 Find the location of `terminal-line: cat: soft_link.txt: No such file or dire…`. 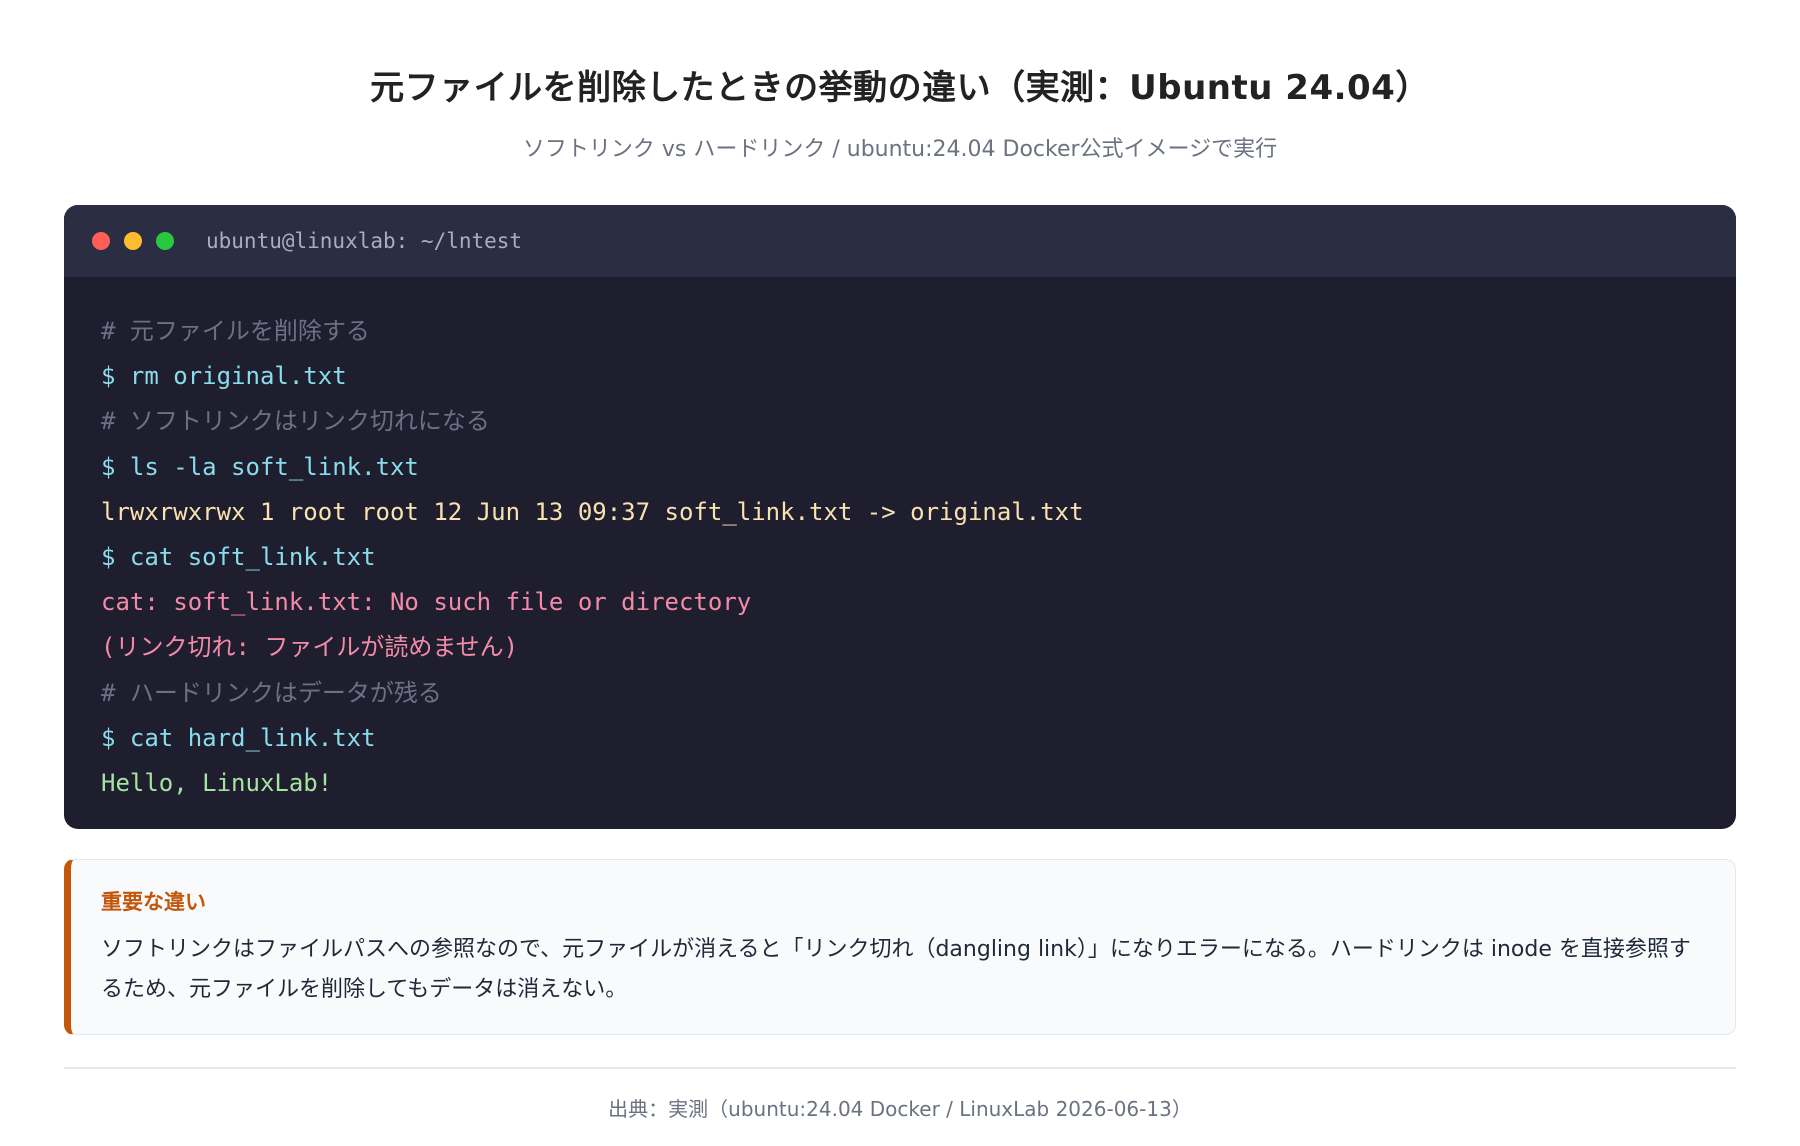

terminal-line: cat: soft_link.txt: No such file or dire… is located at coordinates (426, 602).